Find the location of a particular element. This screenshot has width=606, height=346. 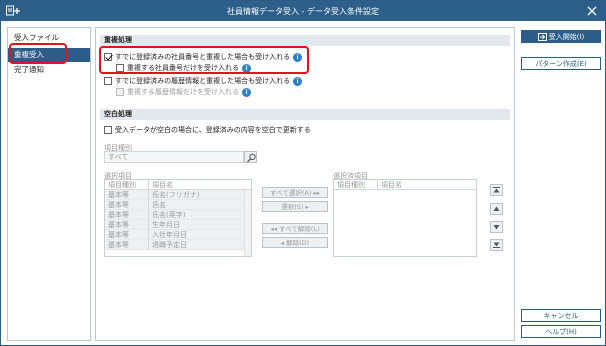

blank-update-label: 受入データが空白の場合に、登録済みの内容を空白で更新する is located at coordinates (213, 130).